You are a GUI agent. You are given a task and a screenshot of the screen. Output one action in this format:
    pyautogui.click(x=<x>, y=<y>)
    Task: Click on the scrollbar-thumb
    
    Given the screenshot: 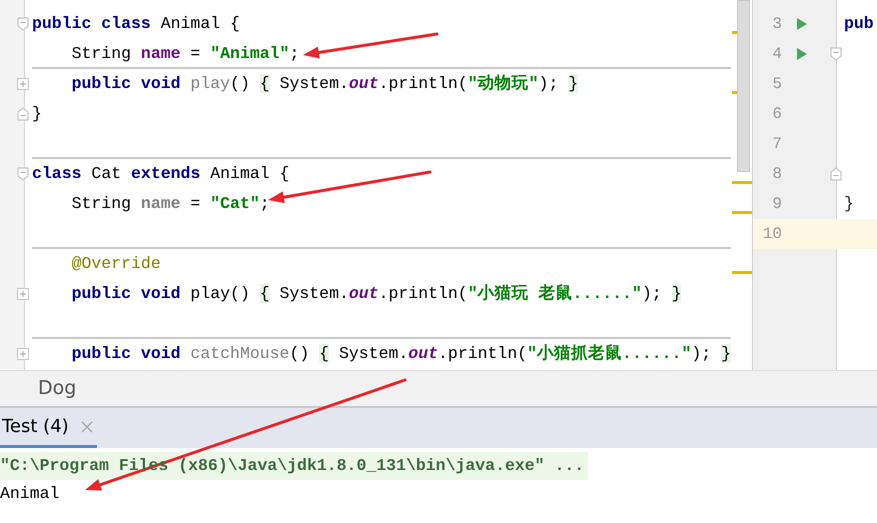 What is the action you would take?
    pyautogui.click(x=743, y=86)
    